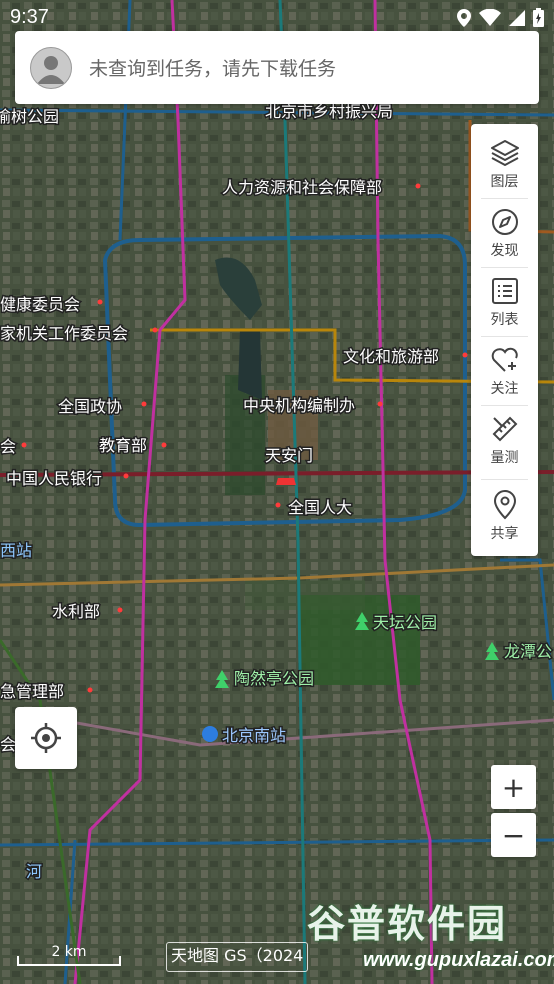 This screenshot has width=554, height=984. Describe the element at coordinates (458, 960) in the screenshot. I see `watermark-url: www.gupuxlazai.com` at that location.